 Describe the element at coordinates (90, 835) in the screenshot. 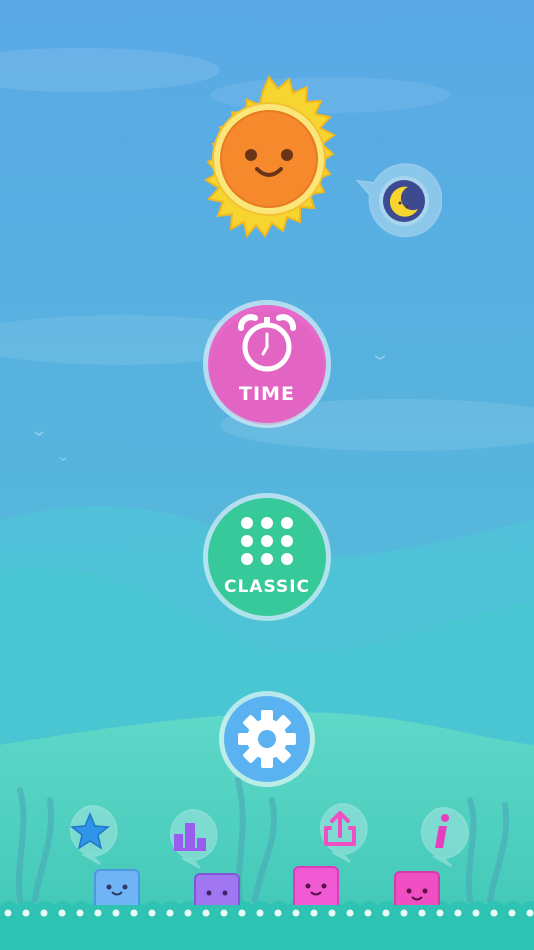

I see `rate-button` at that location.